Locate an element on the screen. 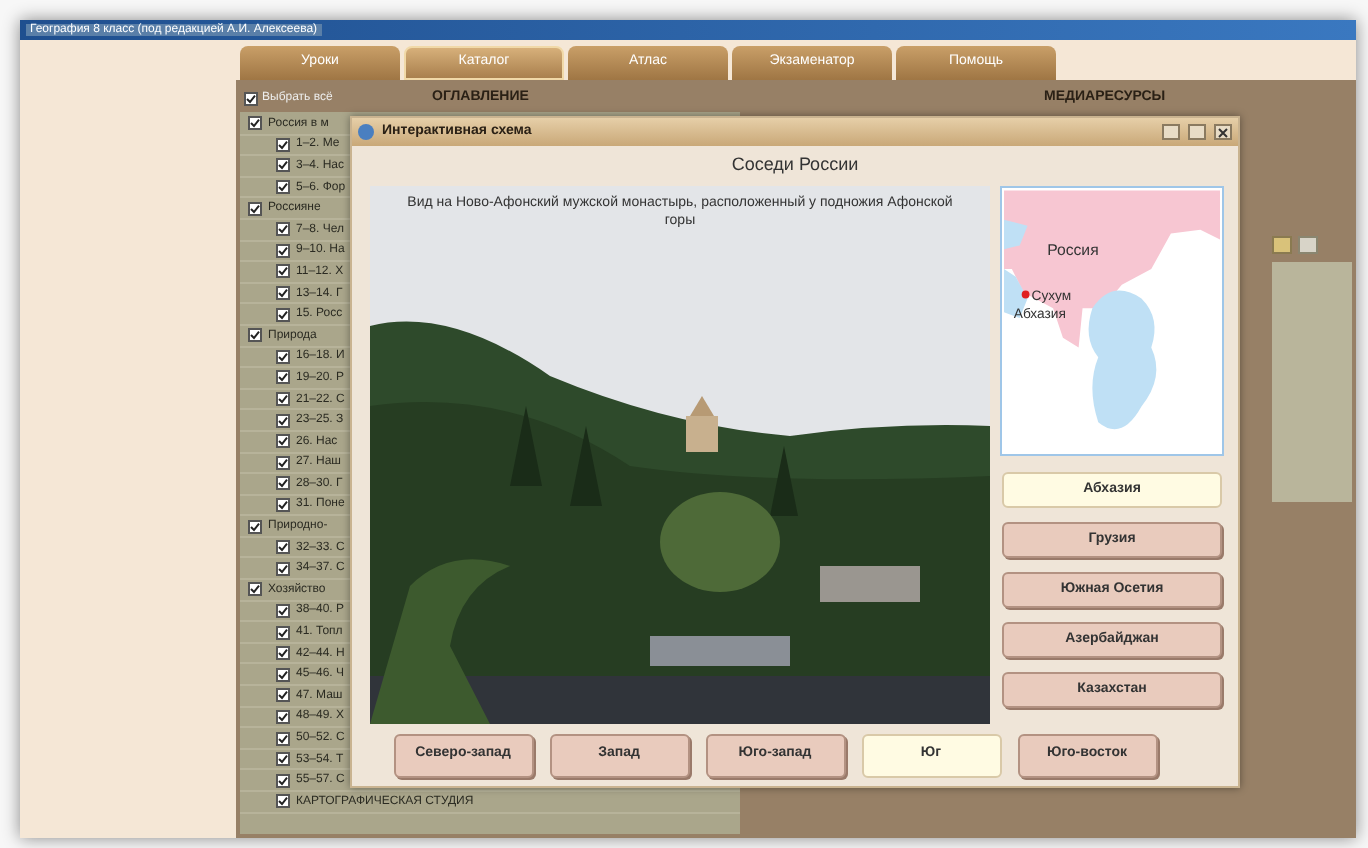 The height and width of the screenshot is (848, 1368). map-label: Россия is located at coordinates (1073, 250).